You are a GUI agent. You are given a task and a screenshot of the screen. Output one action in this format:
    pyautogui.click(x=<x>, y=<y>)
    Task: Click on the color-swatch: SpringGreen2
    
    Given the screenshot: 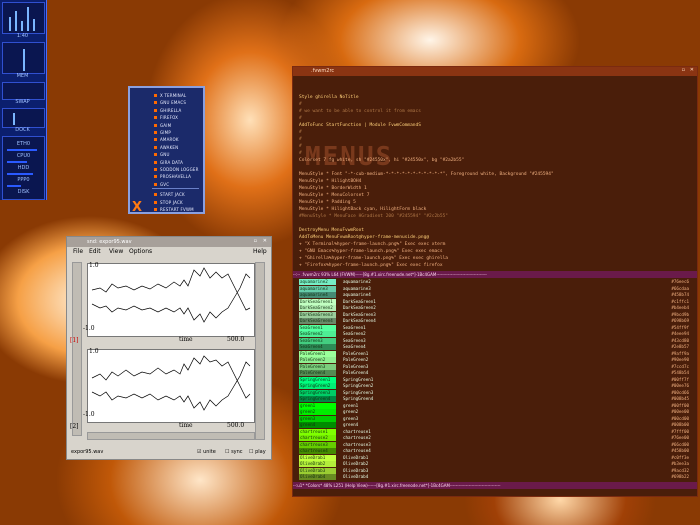 What is the action you would take?
    pyautogui.click(x=317, y=386)
    